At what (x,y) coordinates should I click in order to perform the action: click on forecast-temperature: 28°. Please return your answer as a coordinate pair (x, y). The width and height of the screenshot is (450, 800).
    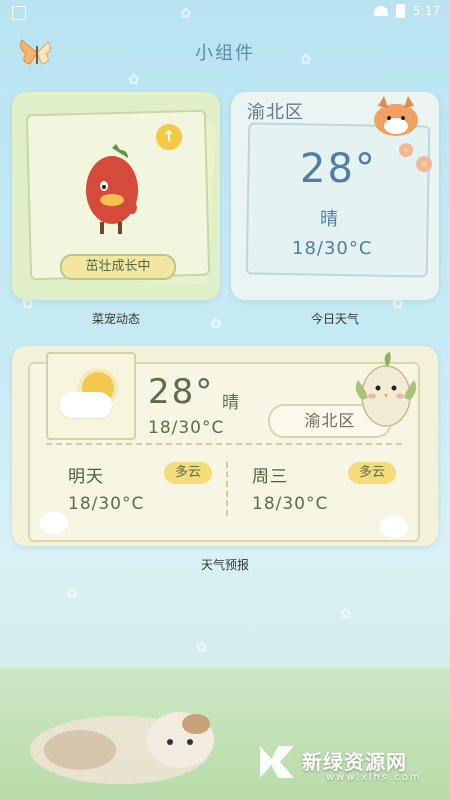
    Looking at the image, I should click on (181, 392).